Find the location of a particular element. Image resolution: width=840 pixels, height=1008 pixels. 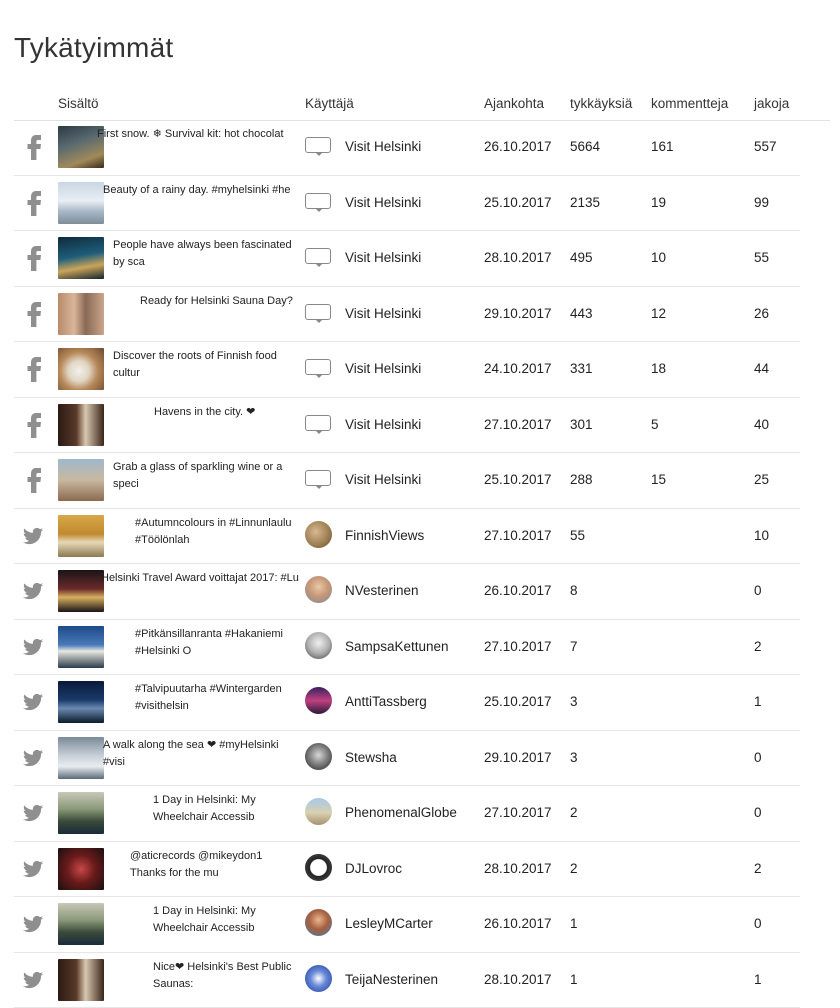

user-name: FinnishViews is located at coordinates (384, 535).